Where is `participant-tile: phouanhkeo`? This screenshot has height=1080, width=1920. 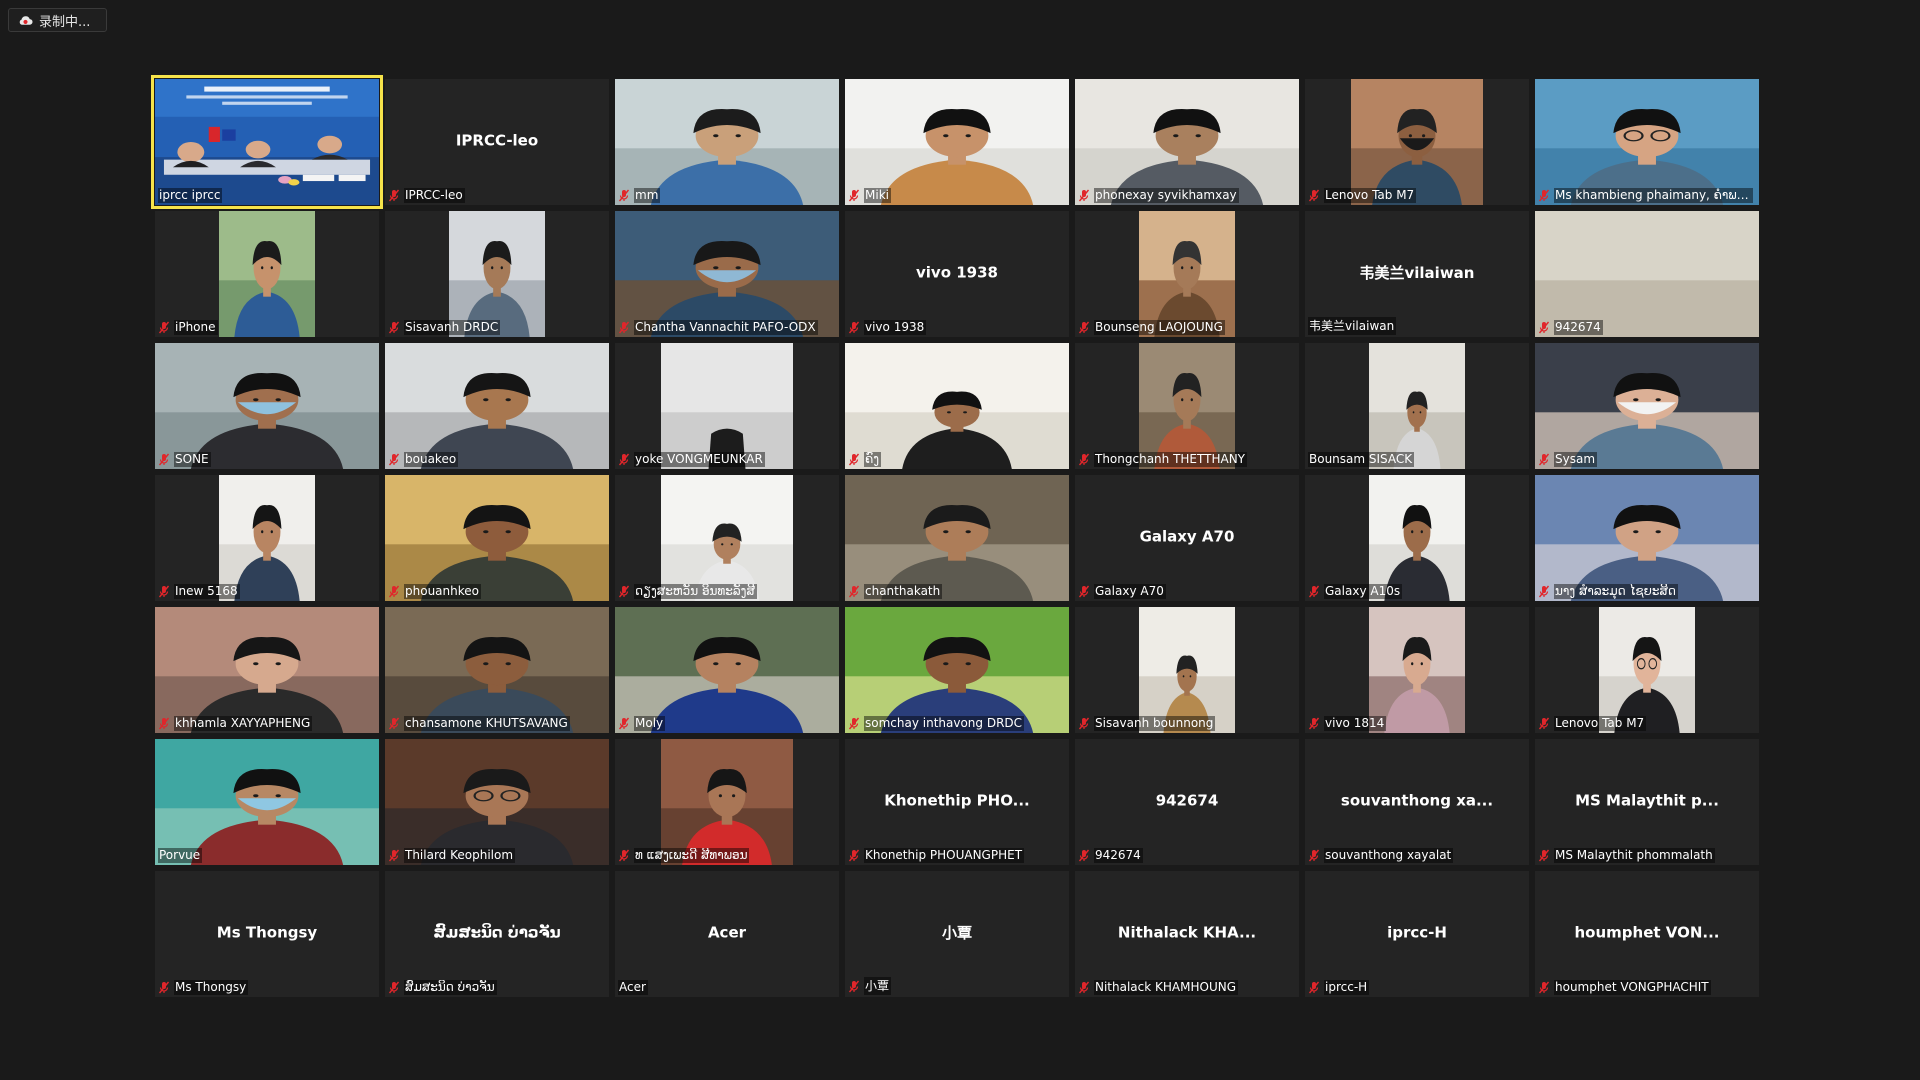
participant-tile: phouanhkeo is located at coordinates (497, 538).